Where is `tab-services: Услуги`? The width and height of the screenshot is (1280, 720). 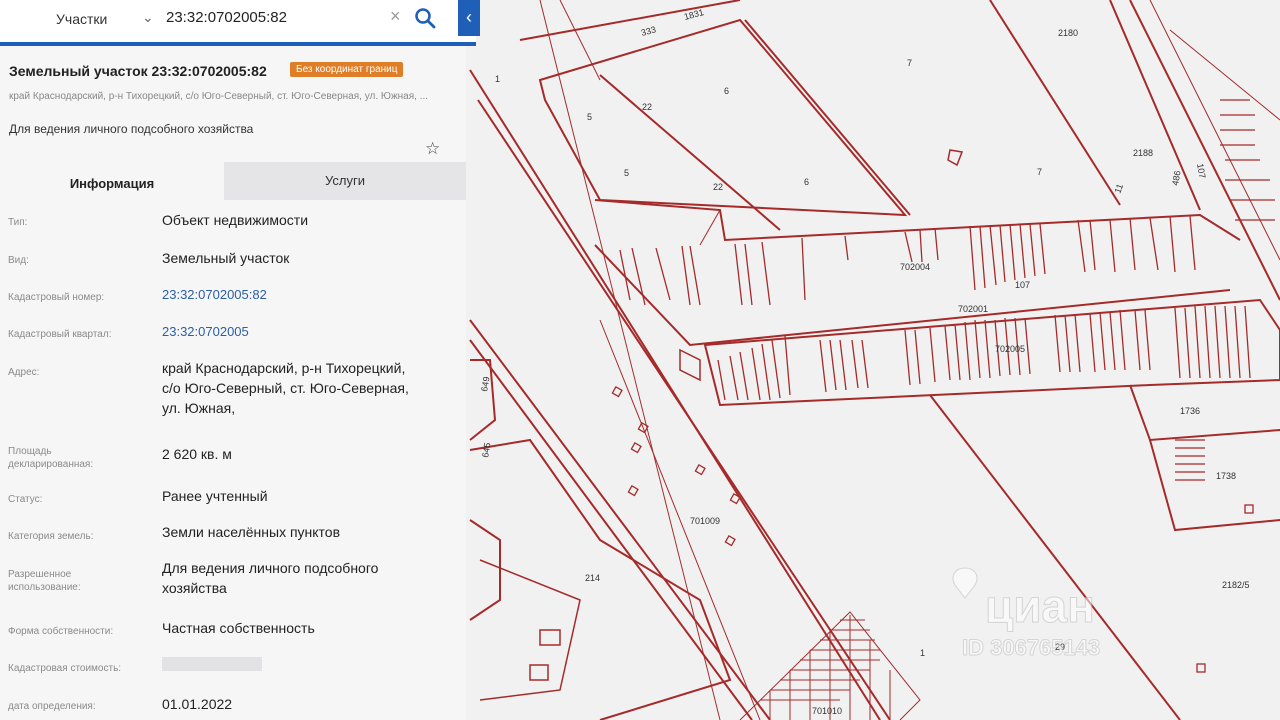 tab-services: Услуги is located at coordinates (345, 181).